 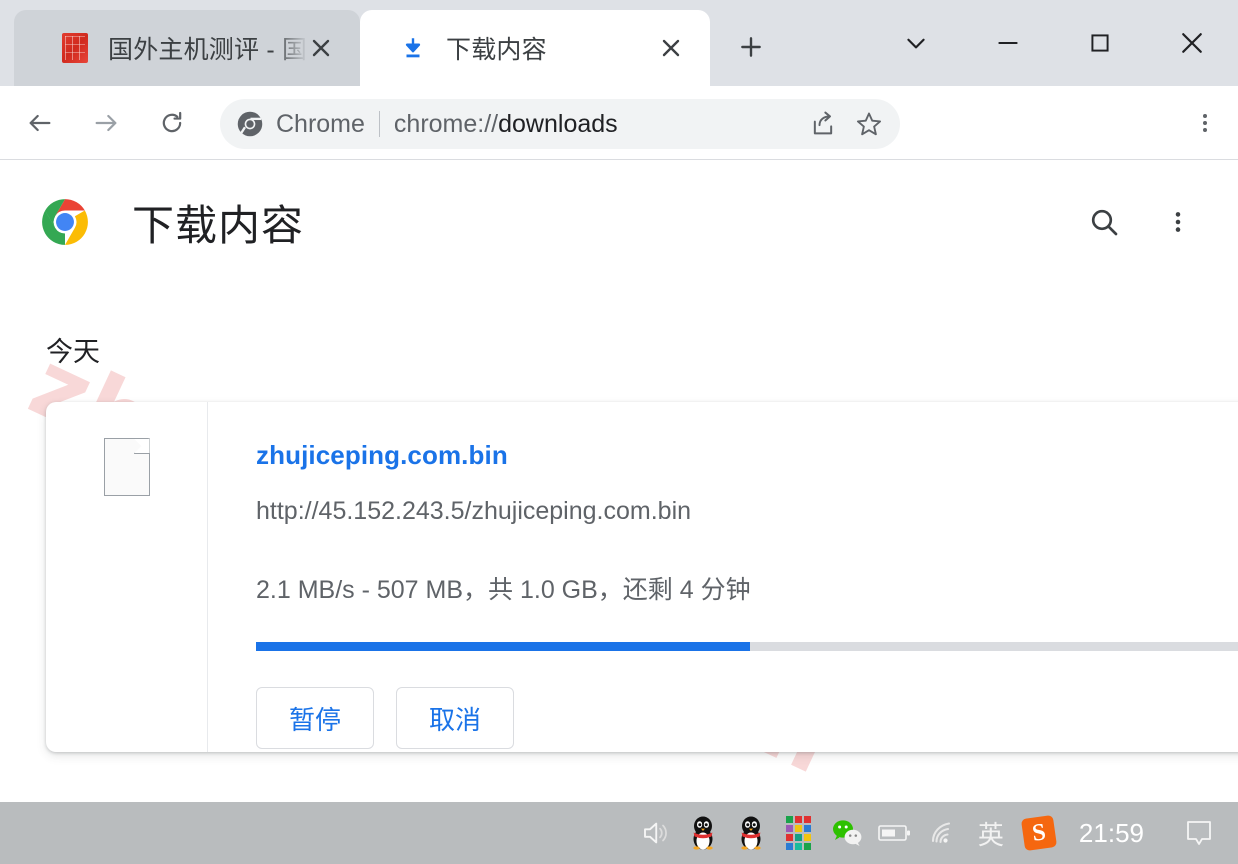 I want to click on battery-icon, so click(x=895, y=833).